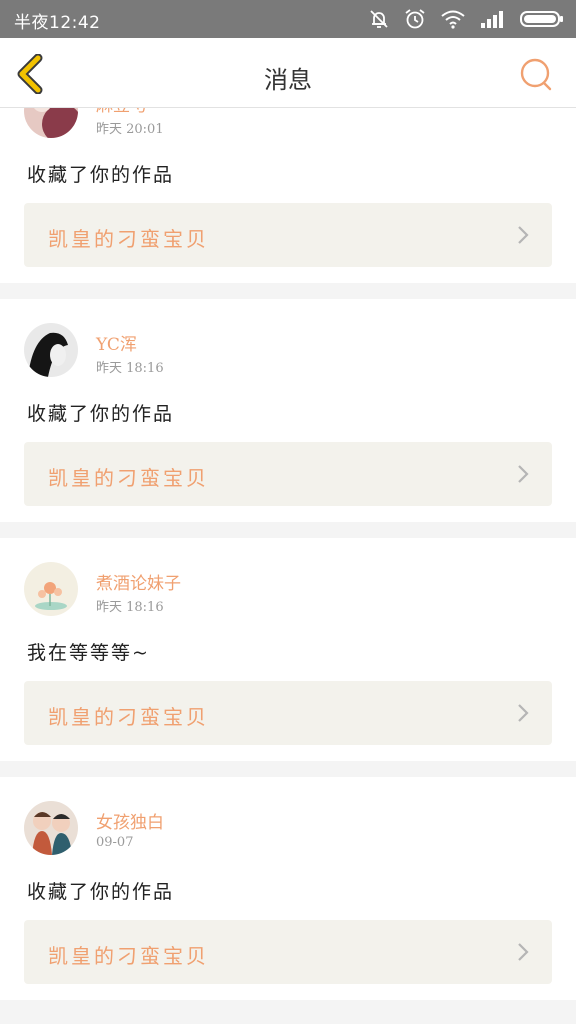  Describe the element at coordinates (121, 112) in the screenshot. I see `username: 麻豆芍` at that location.